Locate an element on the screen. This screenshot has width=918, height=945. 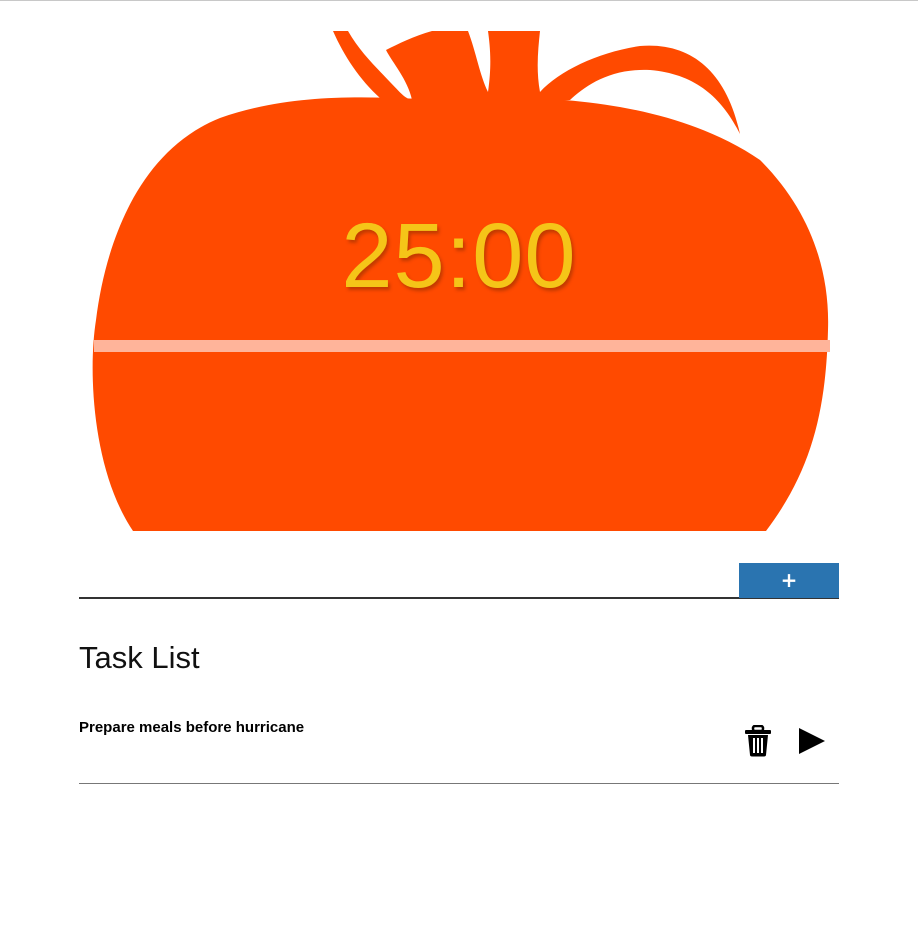
add-task-button: + is located at coordinates (789, 580).